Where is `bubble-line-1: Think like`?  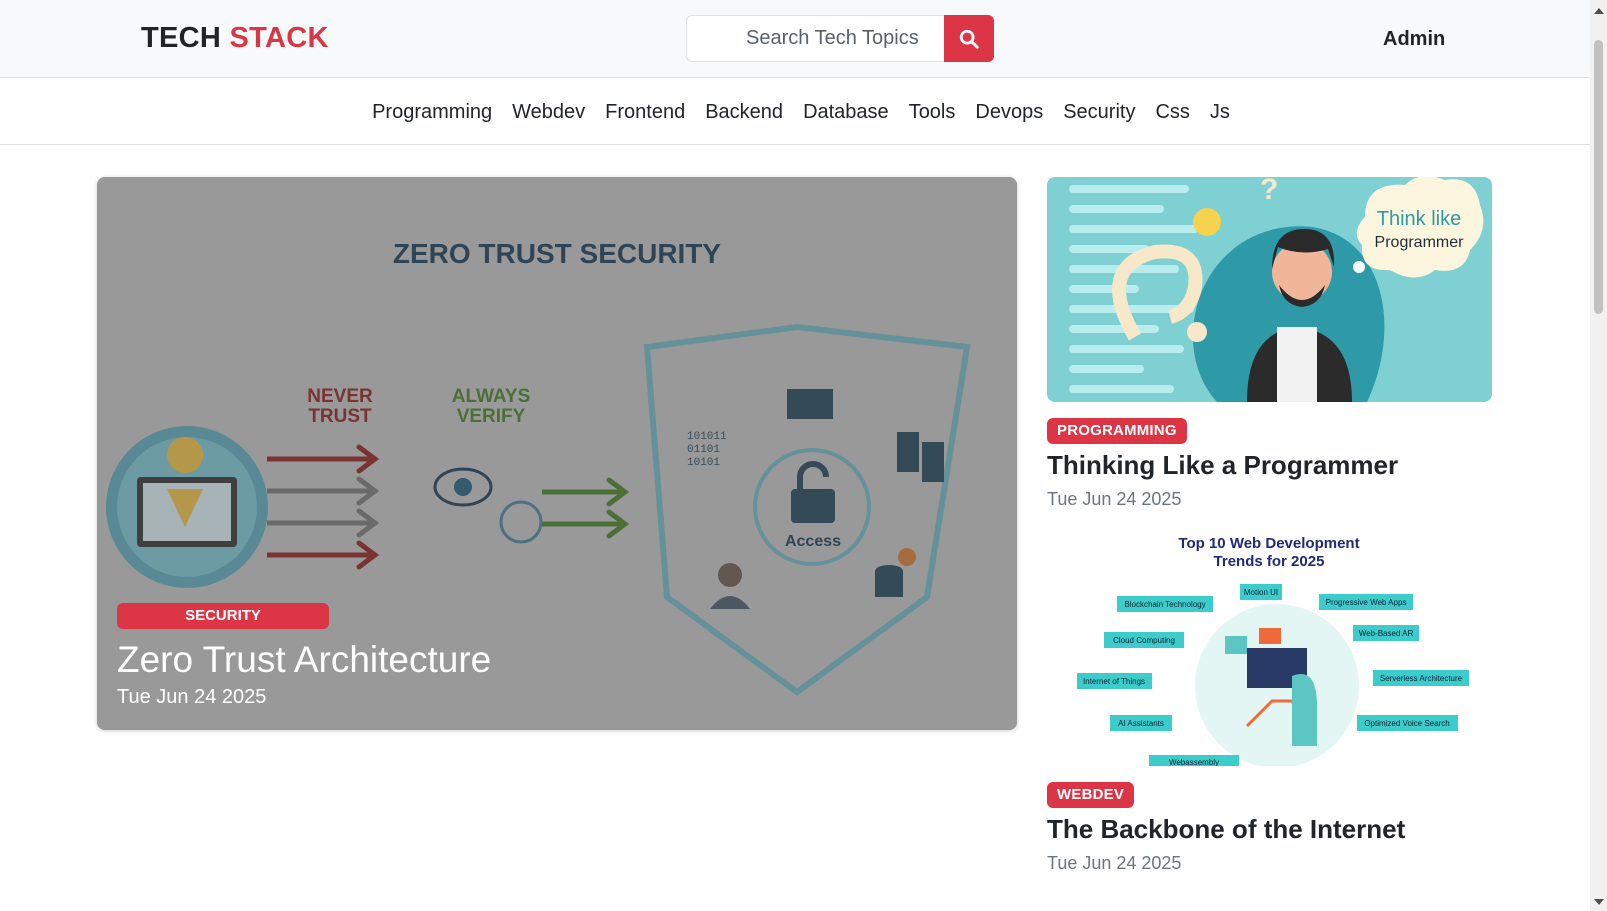
bubble-line-1: Think like is located at coordinates (1419, 219).